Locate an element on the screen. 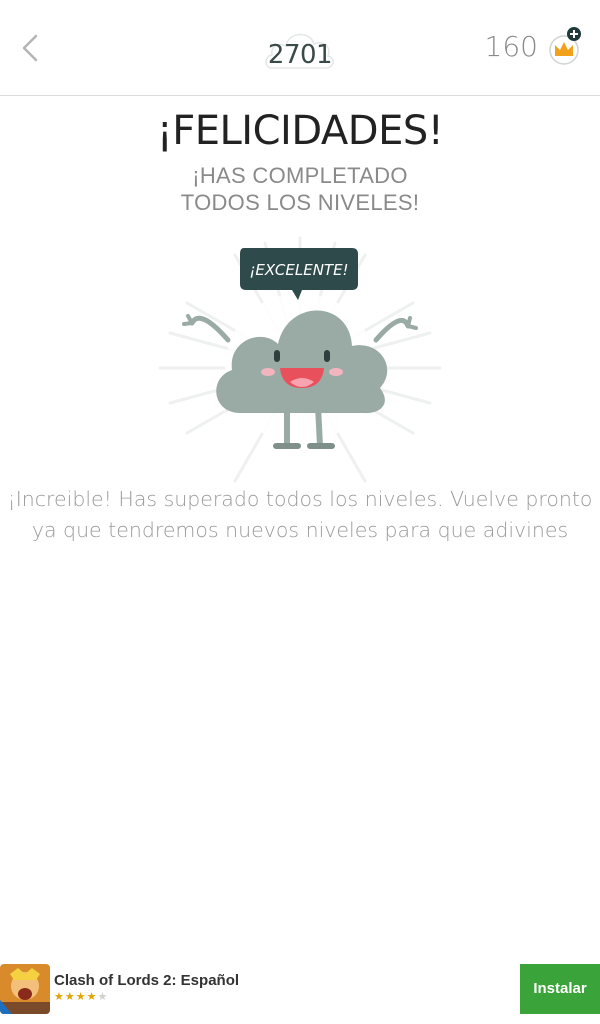 The width and height of the screenshot is (600, 1024). rating-stars-filled: ★★★★ is located at coordinates (76, 997).